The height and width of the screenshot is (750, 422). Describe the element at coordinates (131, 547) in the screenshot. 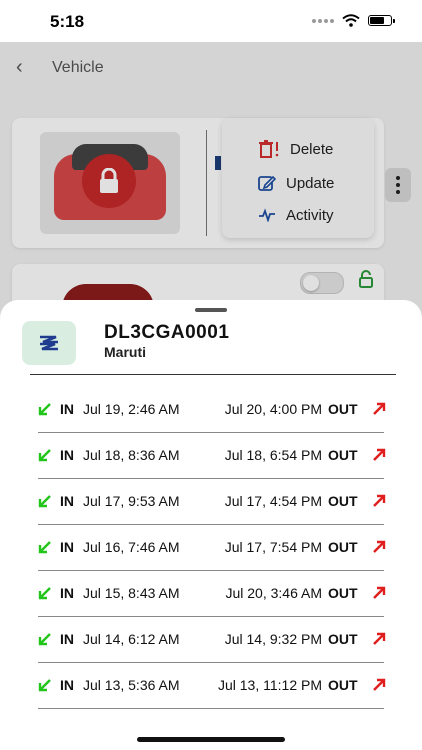

I see `in-time: Jul 16, 7:46 AM` at that location.